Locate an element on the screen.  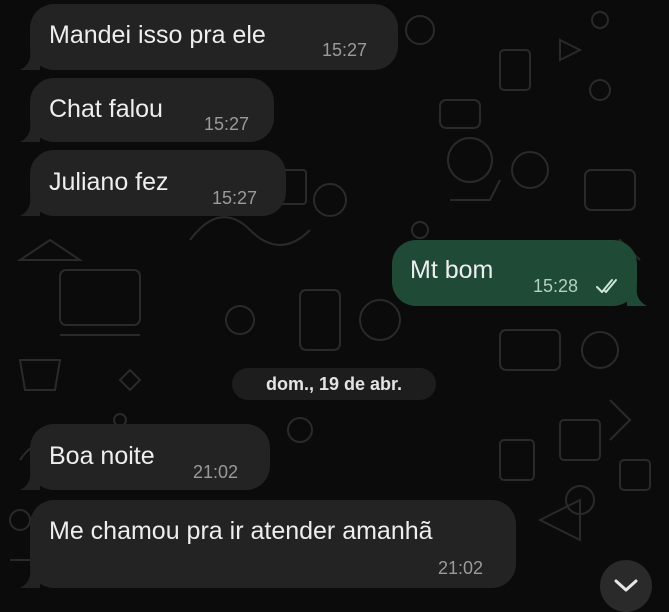
message-text: Boa noite is located at coordinates (102, 456).